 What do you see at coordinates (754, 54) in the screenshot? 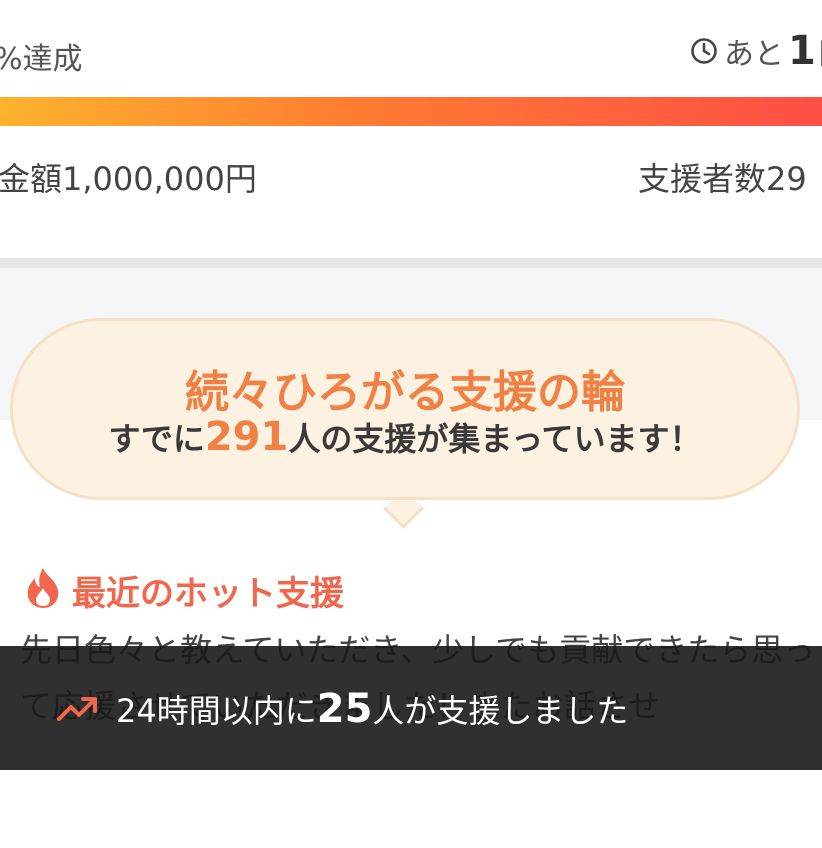
I see `remaining-prefix: あと` at bounding box center [754, 54].